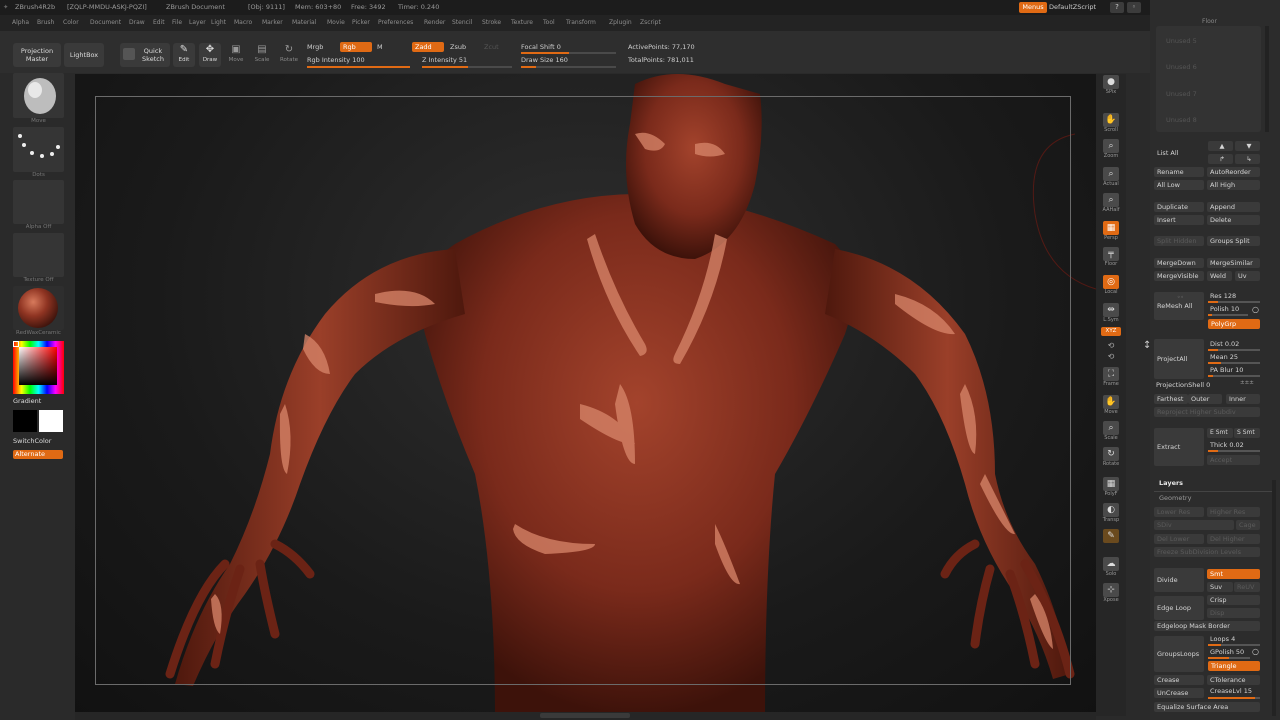 This screenshot has width=1280, height=720. Describe the element at coordinates (1111, 514) in the screenshot. I see `transp-button: ◐ Transp` at that location.